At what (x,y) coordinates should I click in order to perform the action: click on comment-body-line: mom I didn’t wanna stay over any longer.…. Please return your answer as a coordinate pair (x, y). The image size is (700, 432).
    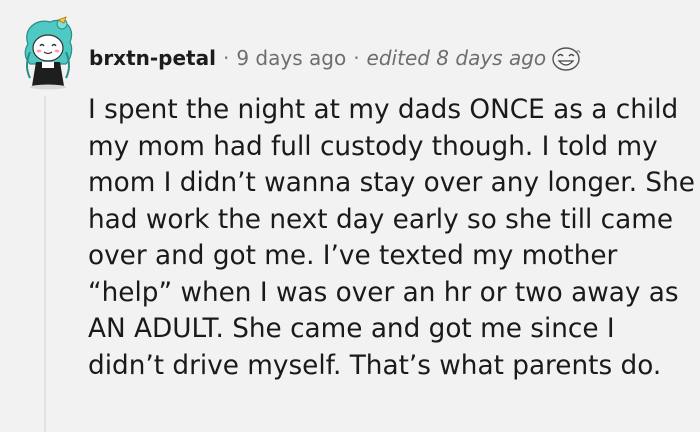
    Looking at the image, I should click on (391, 183).